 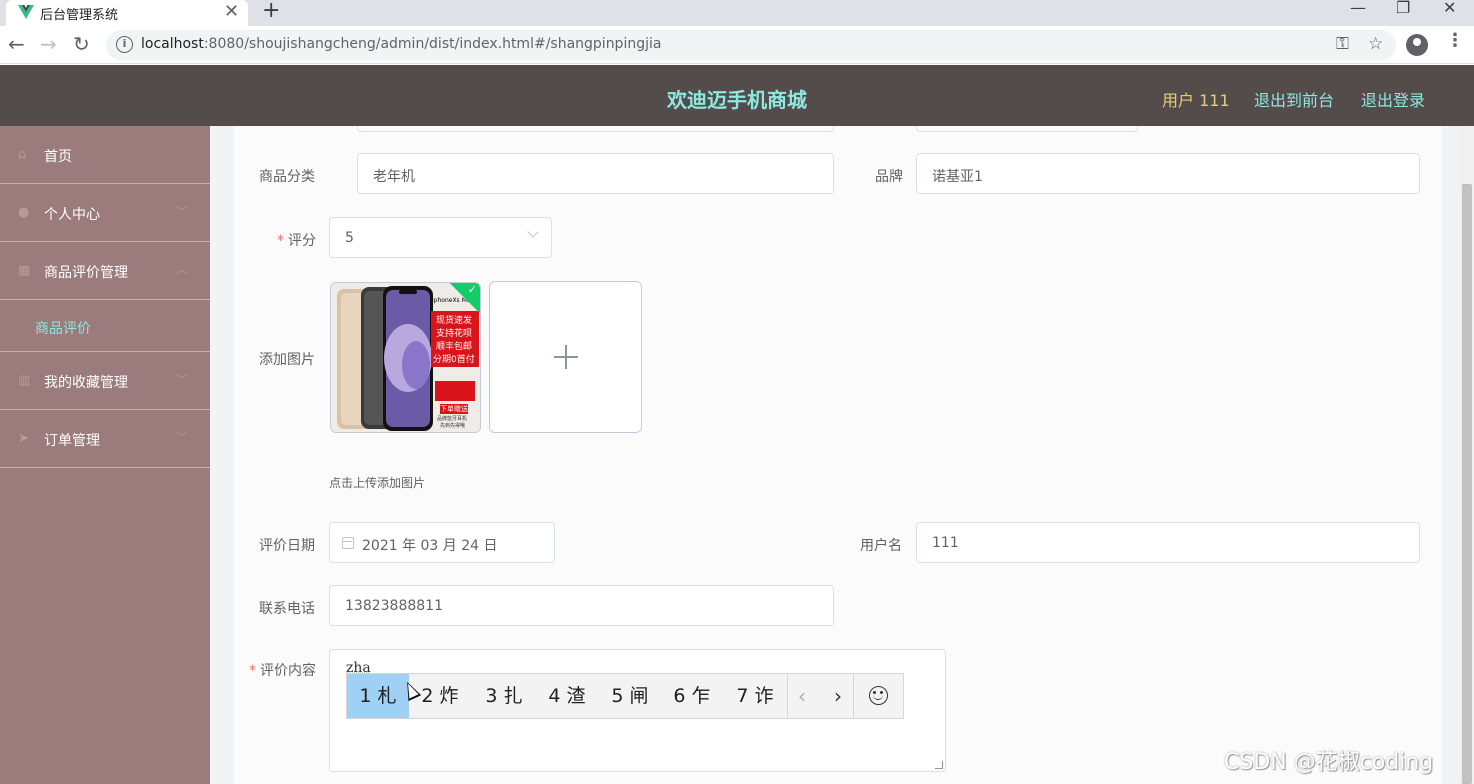 What do you see at coordinates (105, 155) in the screenshot?
I see `sidebar-item-home: ⌂ 首页` at bounding box center [105, 155].